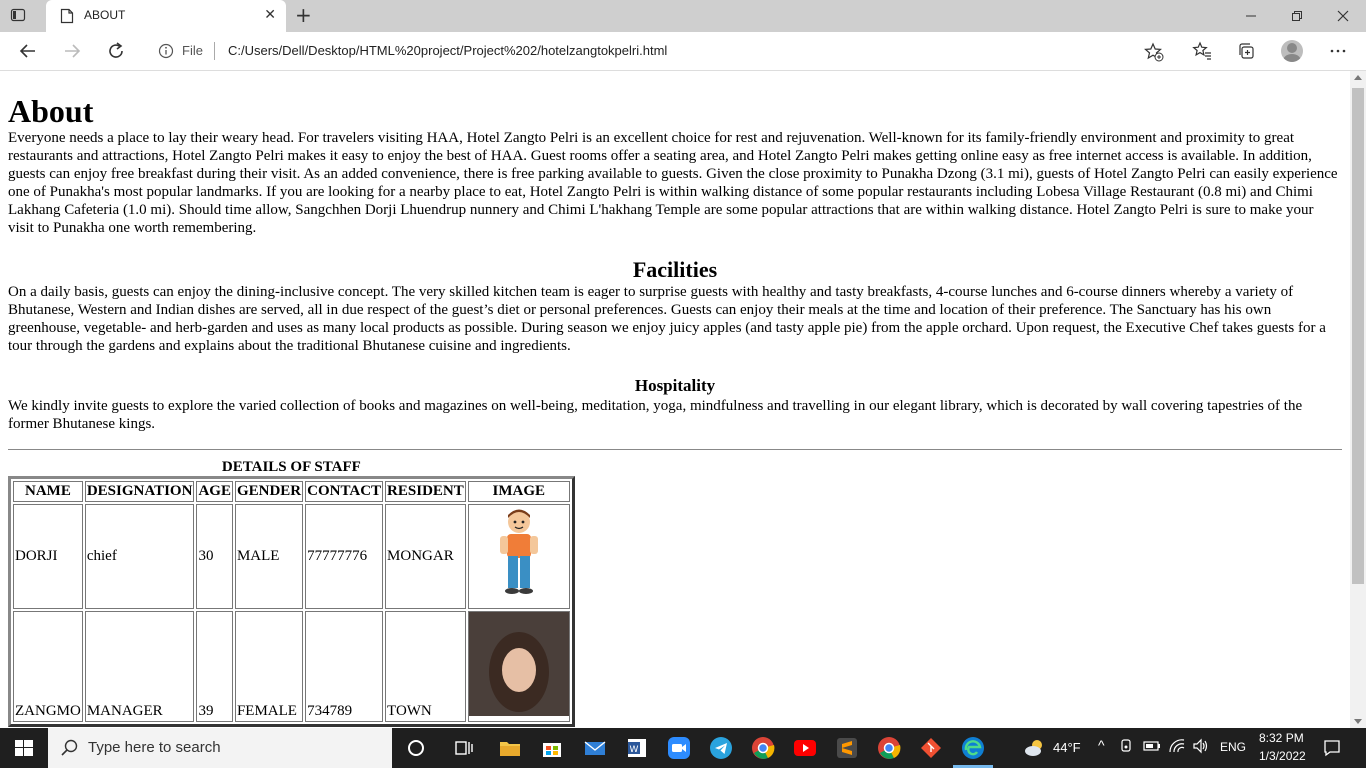 The height and width of the screenshot is (772, 1366). I want to click on clock-time: 8:32 PM, so click(1281, 738).